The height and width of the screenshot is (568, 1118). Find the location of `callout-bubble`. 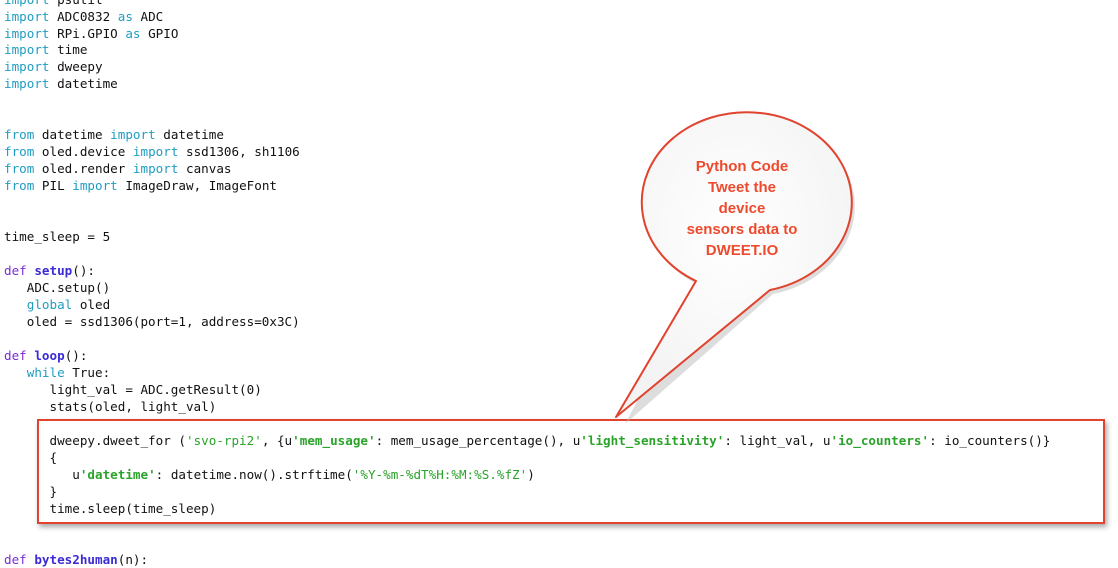

callout-bubble is located at coordinates (735, 267).